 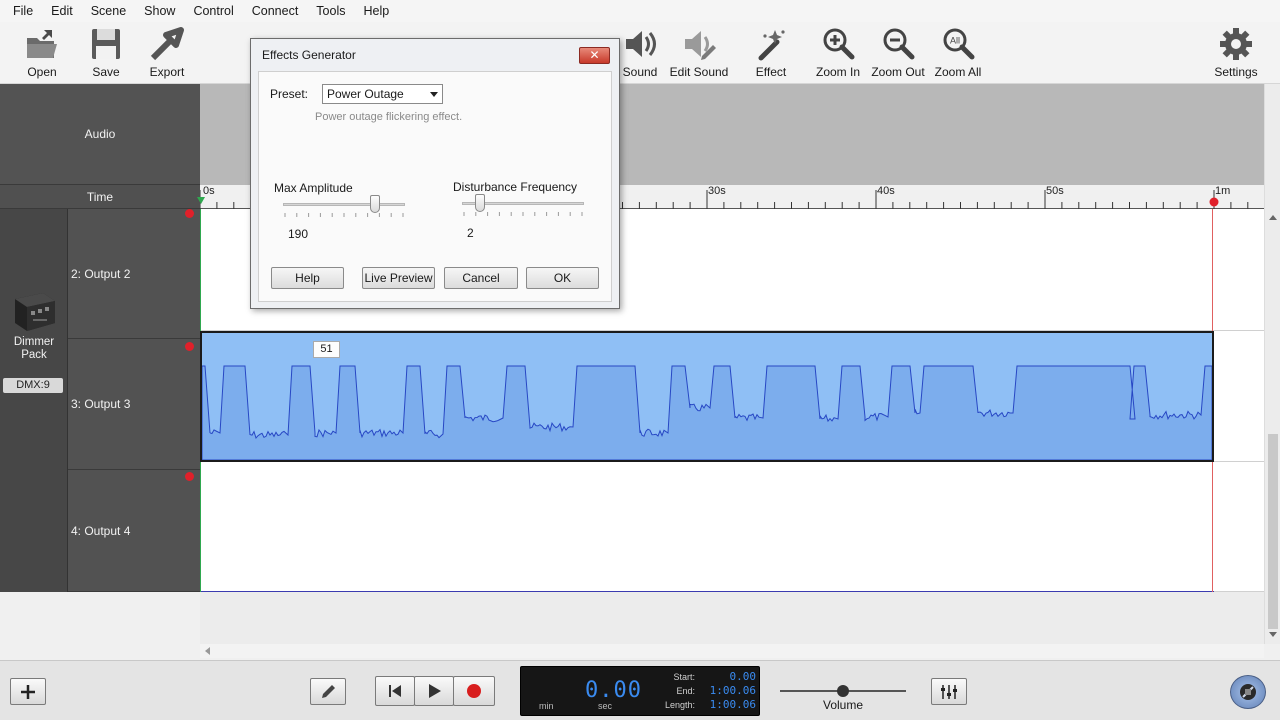 I want to click on menu-edit: Edit, so click(x=62, y=11).